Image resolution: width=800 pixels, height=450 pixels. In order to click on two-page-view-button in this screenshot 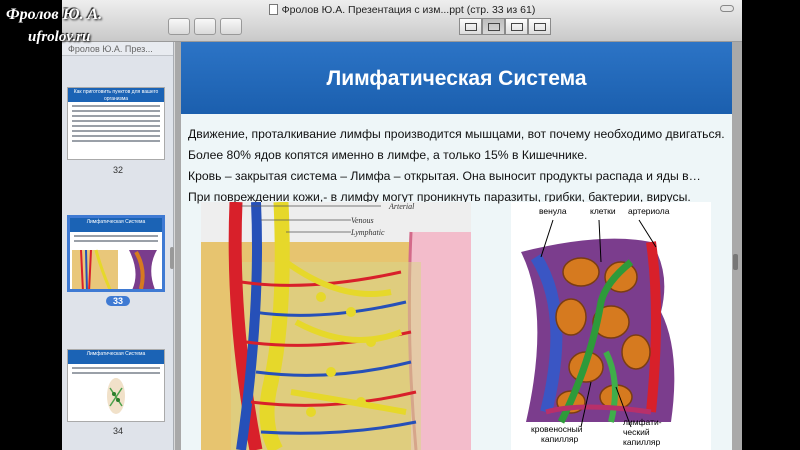, I will do `click(516, 26)`.